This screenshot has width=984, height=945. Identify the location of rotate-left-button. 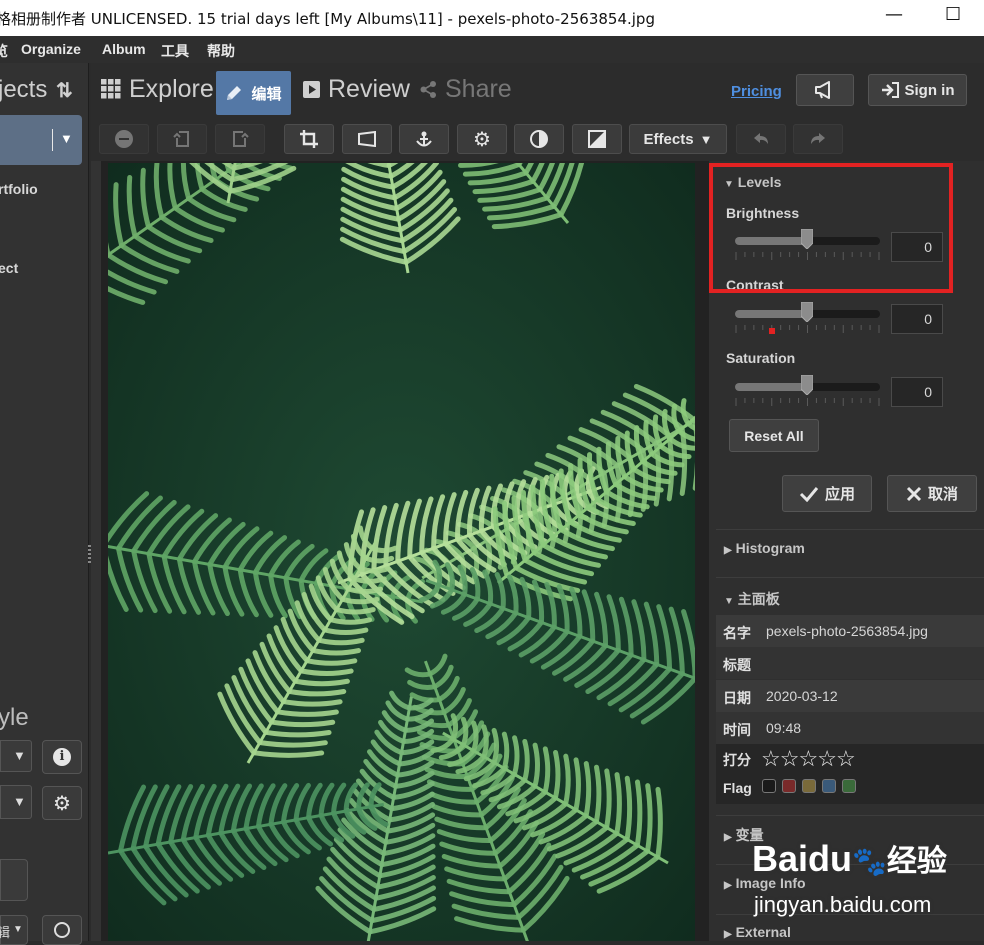
(182, 139).